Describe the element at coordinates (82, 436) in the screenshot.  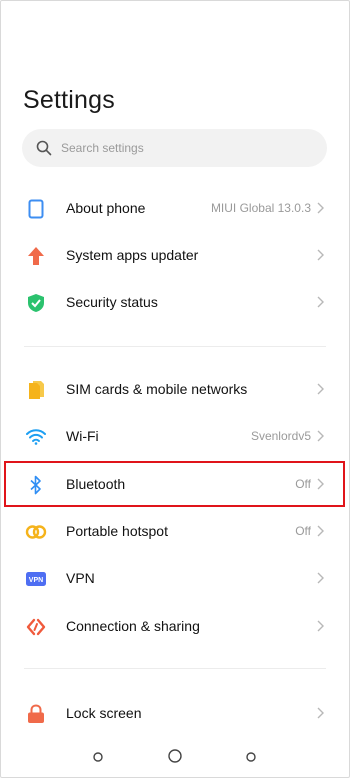
I see `settings-item-label: Wi-Fi` at that location.